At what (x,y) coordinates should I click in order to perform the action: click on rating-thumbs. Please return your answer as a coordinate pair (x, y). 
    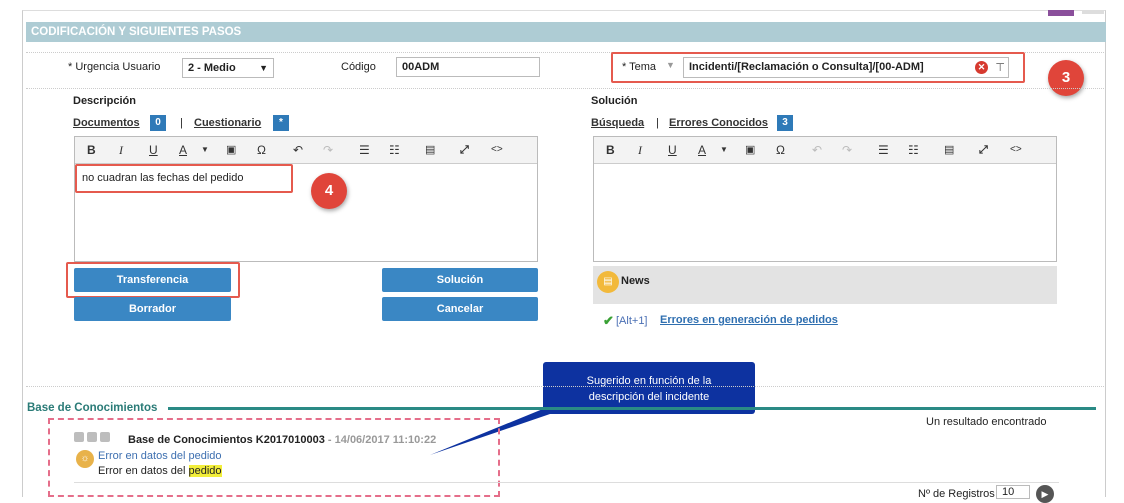
    Looking at the image, I should click on (92, 438).